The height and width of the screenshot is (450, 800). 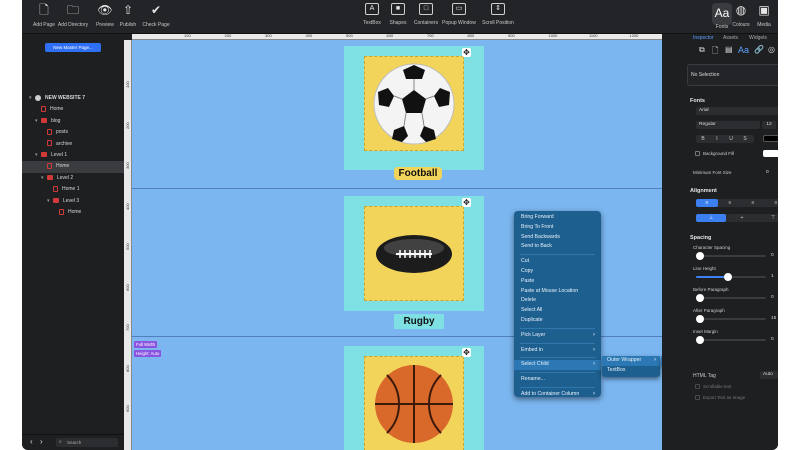 I want to click on font-size-field: 12, so click(x=769, y=125).